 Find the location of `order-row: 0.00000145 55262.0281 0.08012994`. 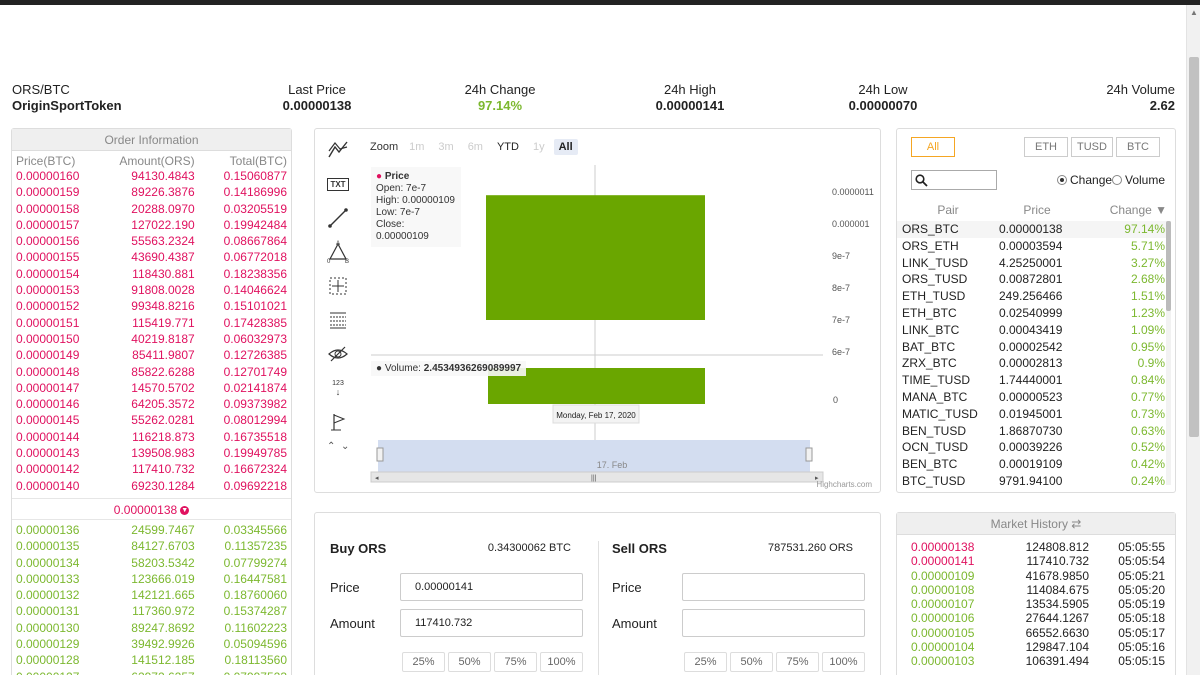

order-row: 0.00000145 55262.0281 0.08012994 is located at coordinates (151, 420).